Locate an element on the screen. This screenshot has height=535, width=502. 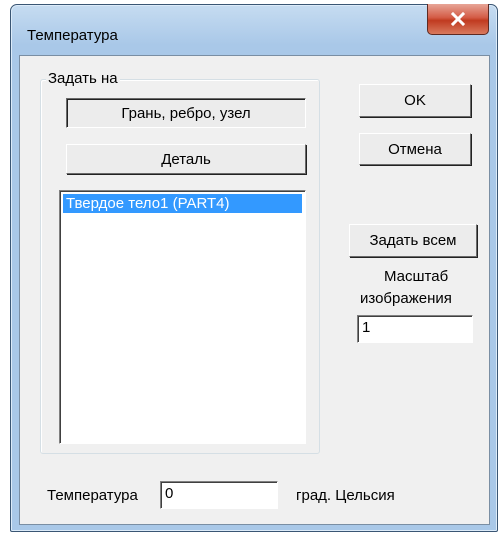
temperature-input: 0 is located at coordinates (219, 495).